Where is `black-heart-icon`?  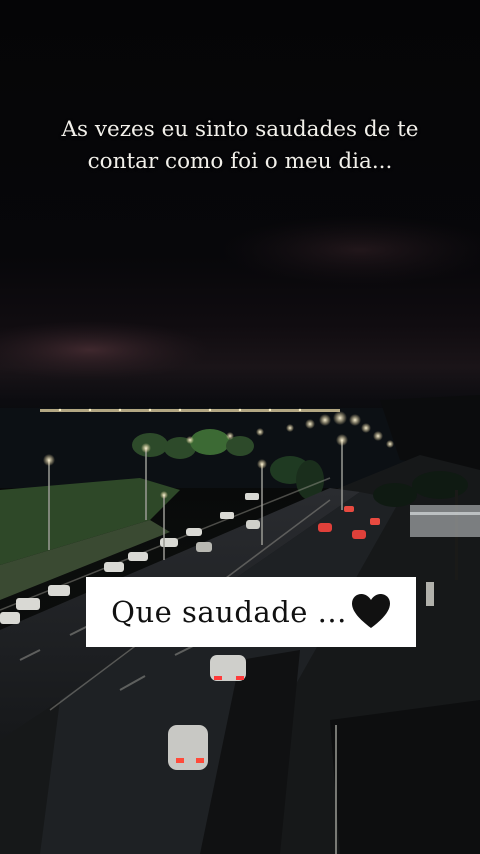 black-heart-icon is located at coordinates (370, 611).